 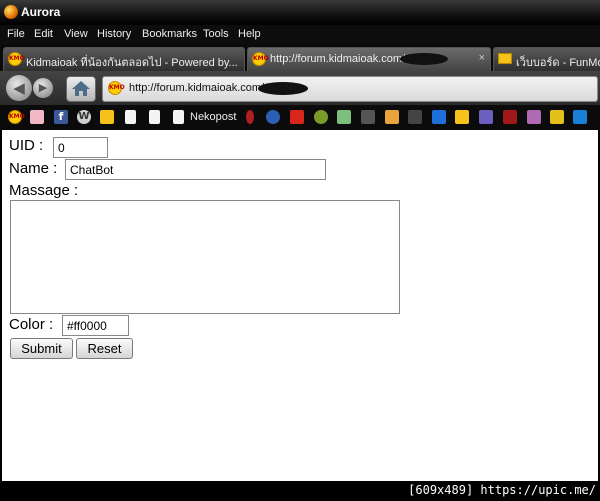 What do you see at coordinates (505, 58) in the screenshot?
I see `envelope-icon` at bounding box center [505, 58].